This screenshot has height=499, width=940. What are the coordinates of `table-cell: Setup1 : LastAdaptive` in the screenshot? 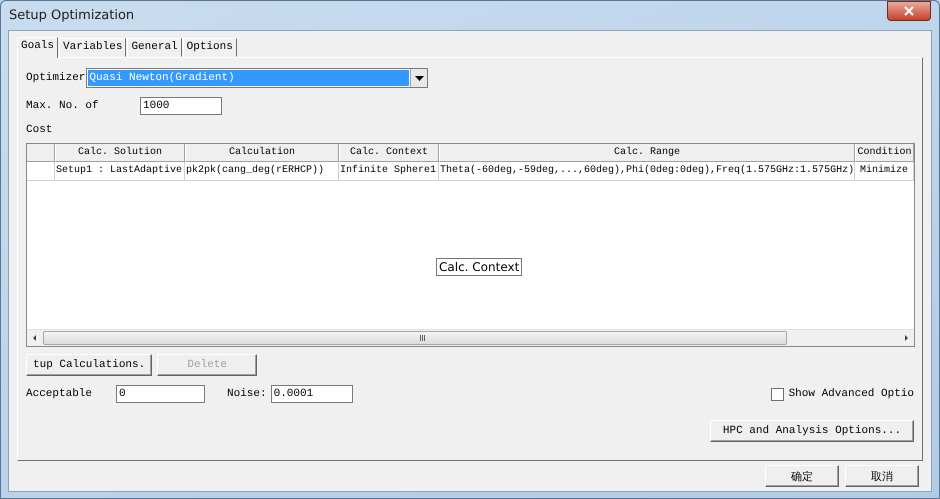 It's located at (120, 171).